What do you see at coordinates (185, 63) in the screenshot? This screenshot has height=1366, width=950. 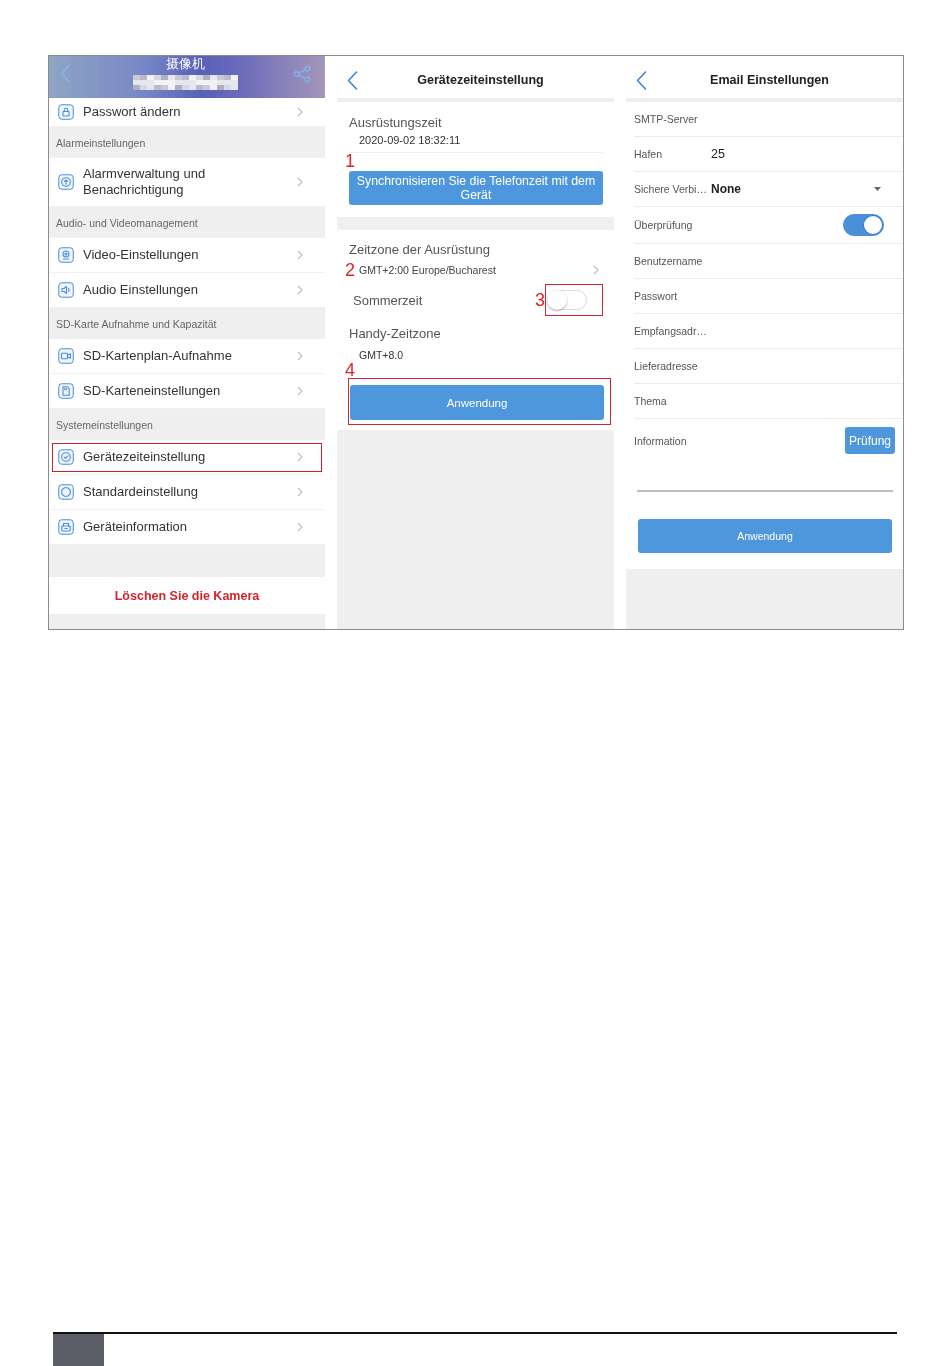 I see `screen-title: 摄像机` at bounding box center [185, 63].